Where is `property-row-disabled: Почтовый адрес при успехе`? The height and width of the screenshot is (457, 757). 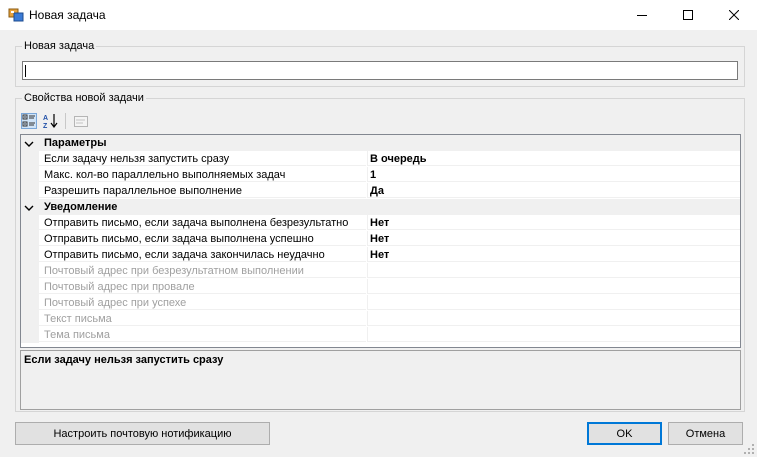 property-row-disabled: Почтовый адрес при успехе is located at coordinates (380, 303).